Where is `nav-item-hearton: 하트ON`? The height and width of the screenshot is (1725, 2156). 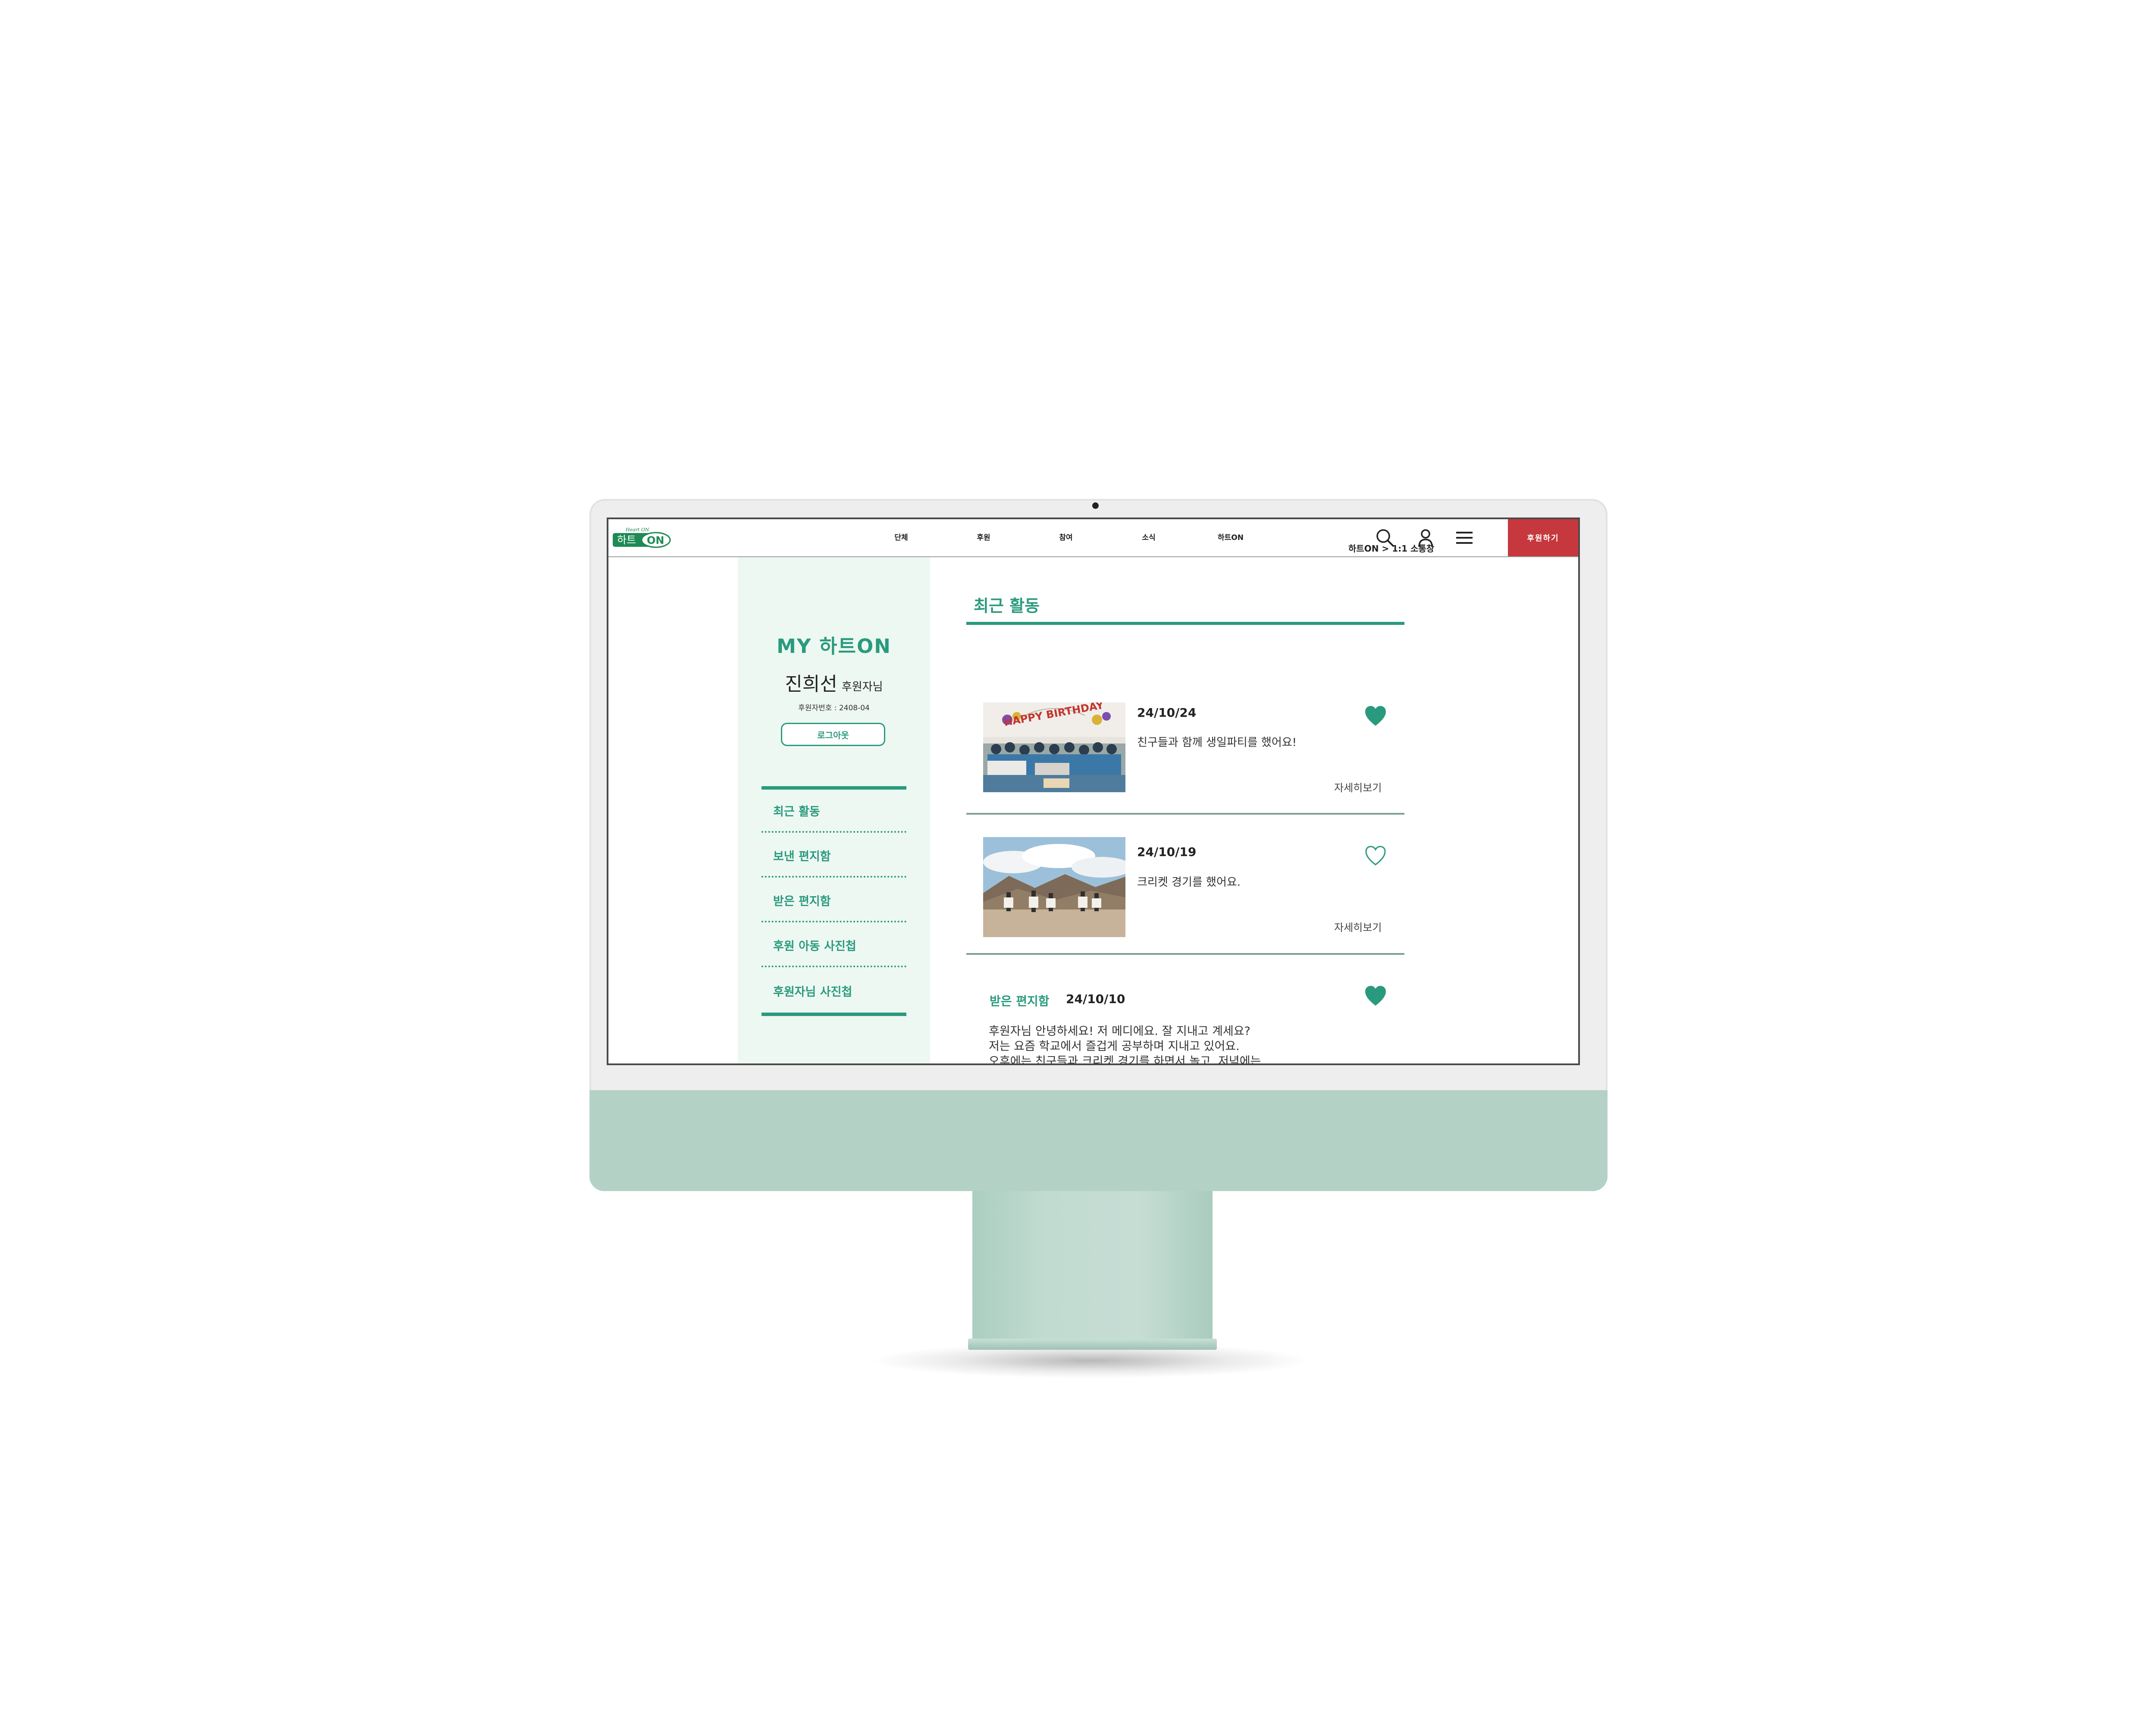 nav-item-hearton: 하트ON is located at coordinates (1230, 536).